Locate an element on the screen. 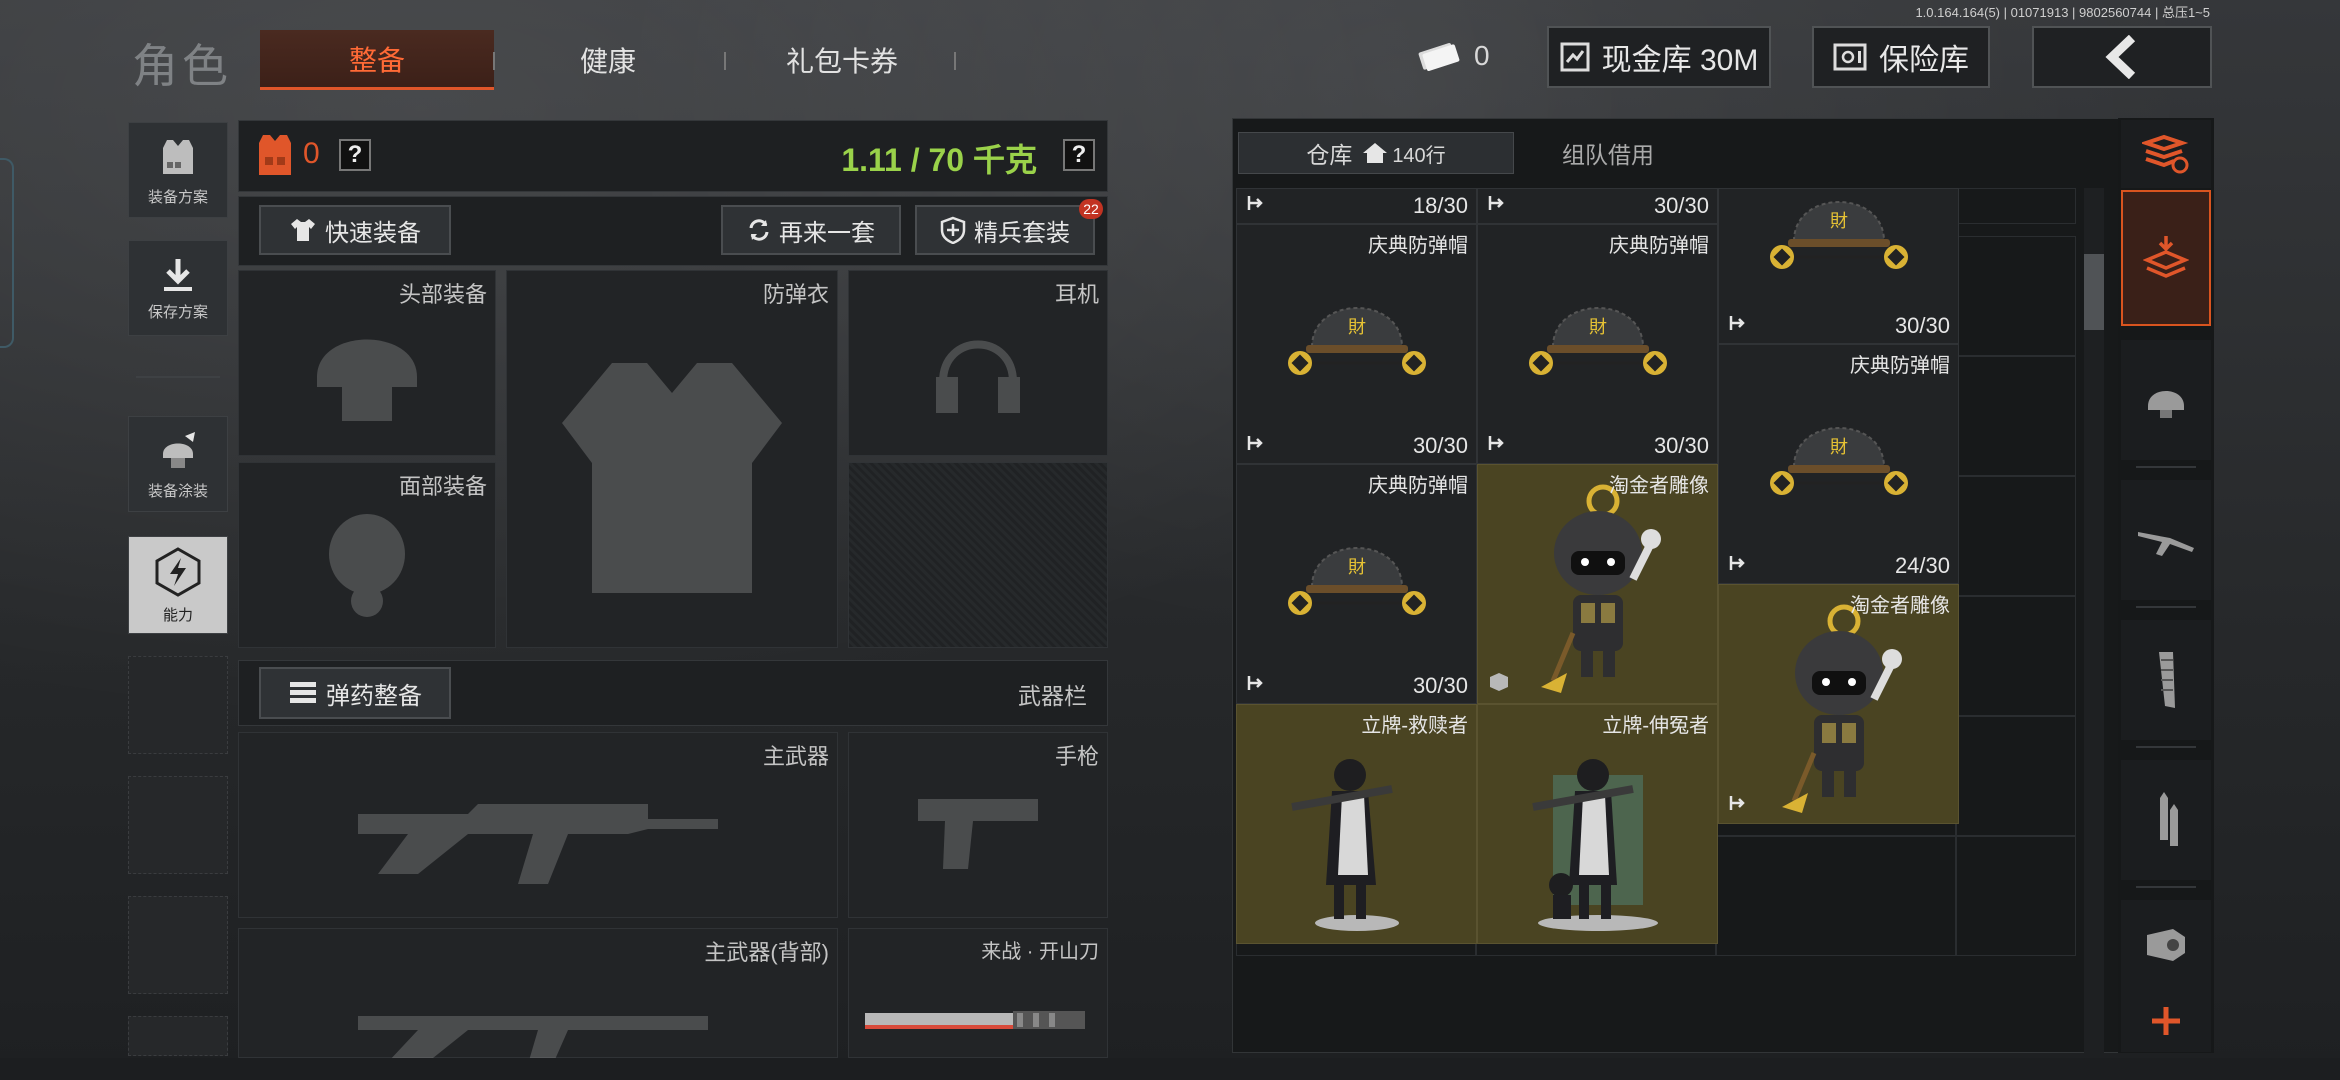 The height and width of the screenshot is (1080, 2340). lightning-icon is located at coordinates (178, 571).